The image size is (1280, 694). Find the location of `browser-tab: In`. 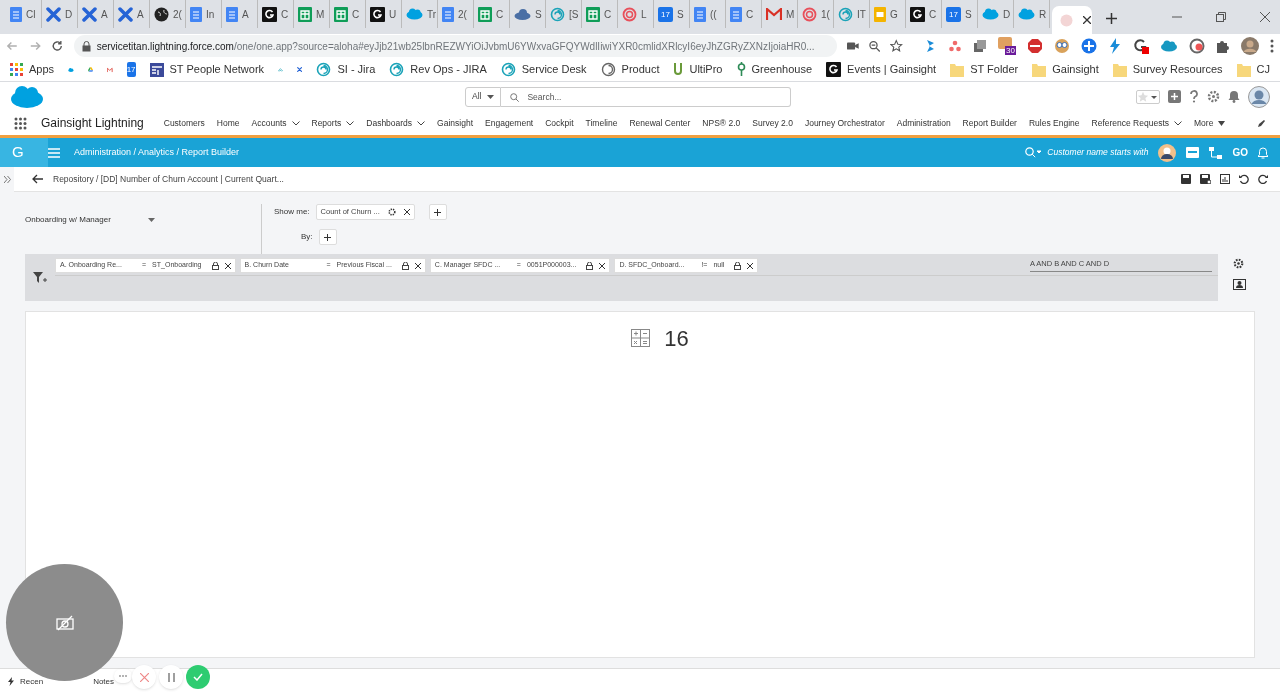

browser-tab: In is located at coordinates (204, 14).